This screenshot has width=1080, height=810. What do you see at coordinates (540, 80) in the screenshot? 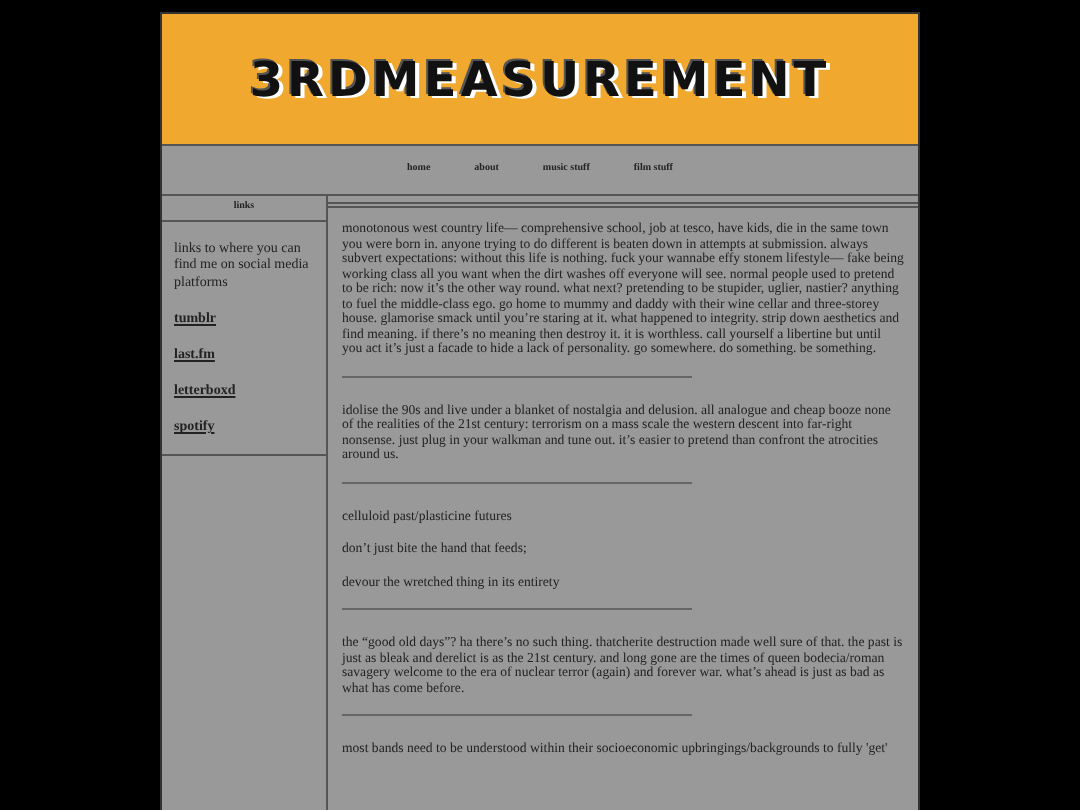
I see `site-title: 3RDMEASUREMENT` at bounding box center [540, 80].